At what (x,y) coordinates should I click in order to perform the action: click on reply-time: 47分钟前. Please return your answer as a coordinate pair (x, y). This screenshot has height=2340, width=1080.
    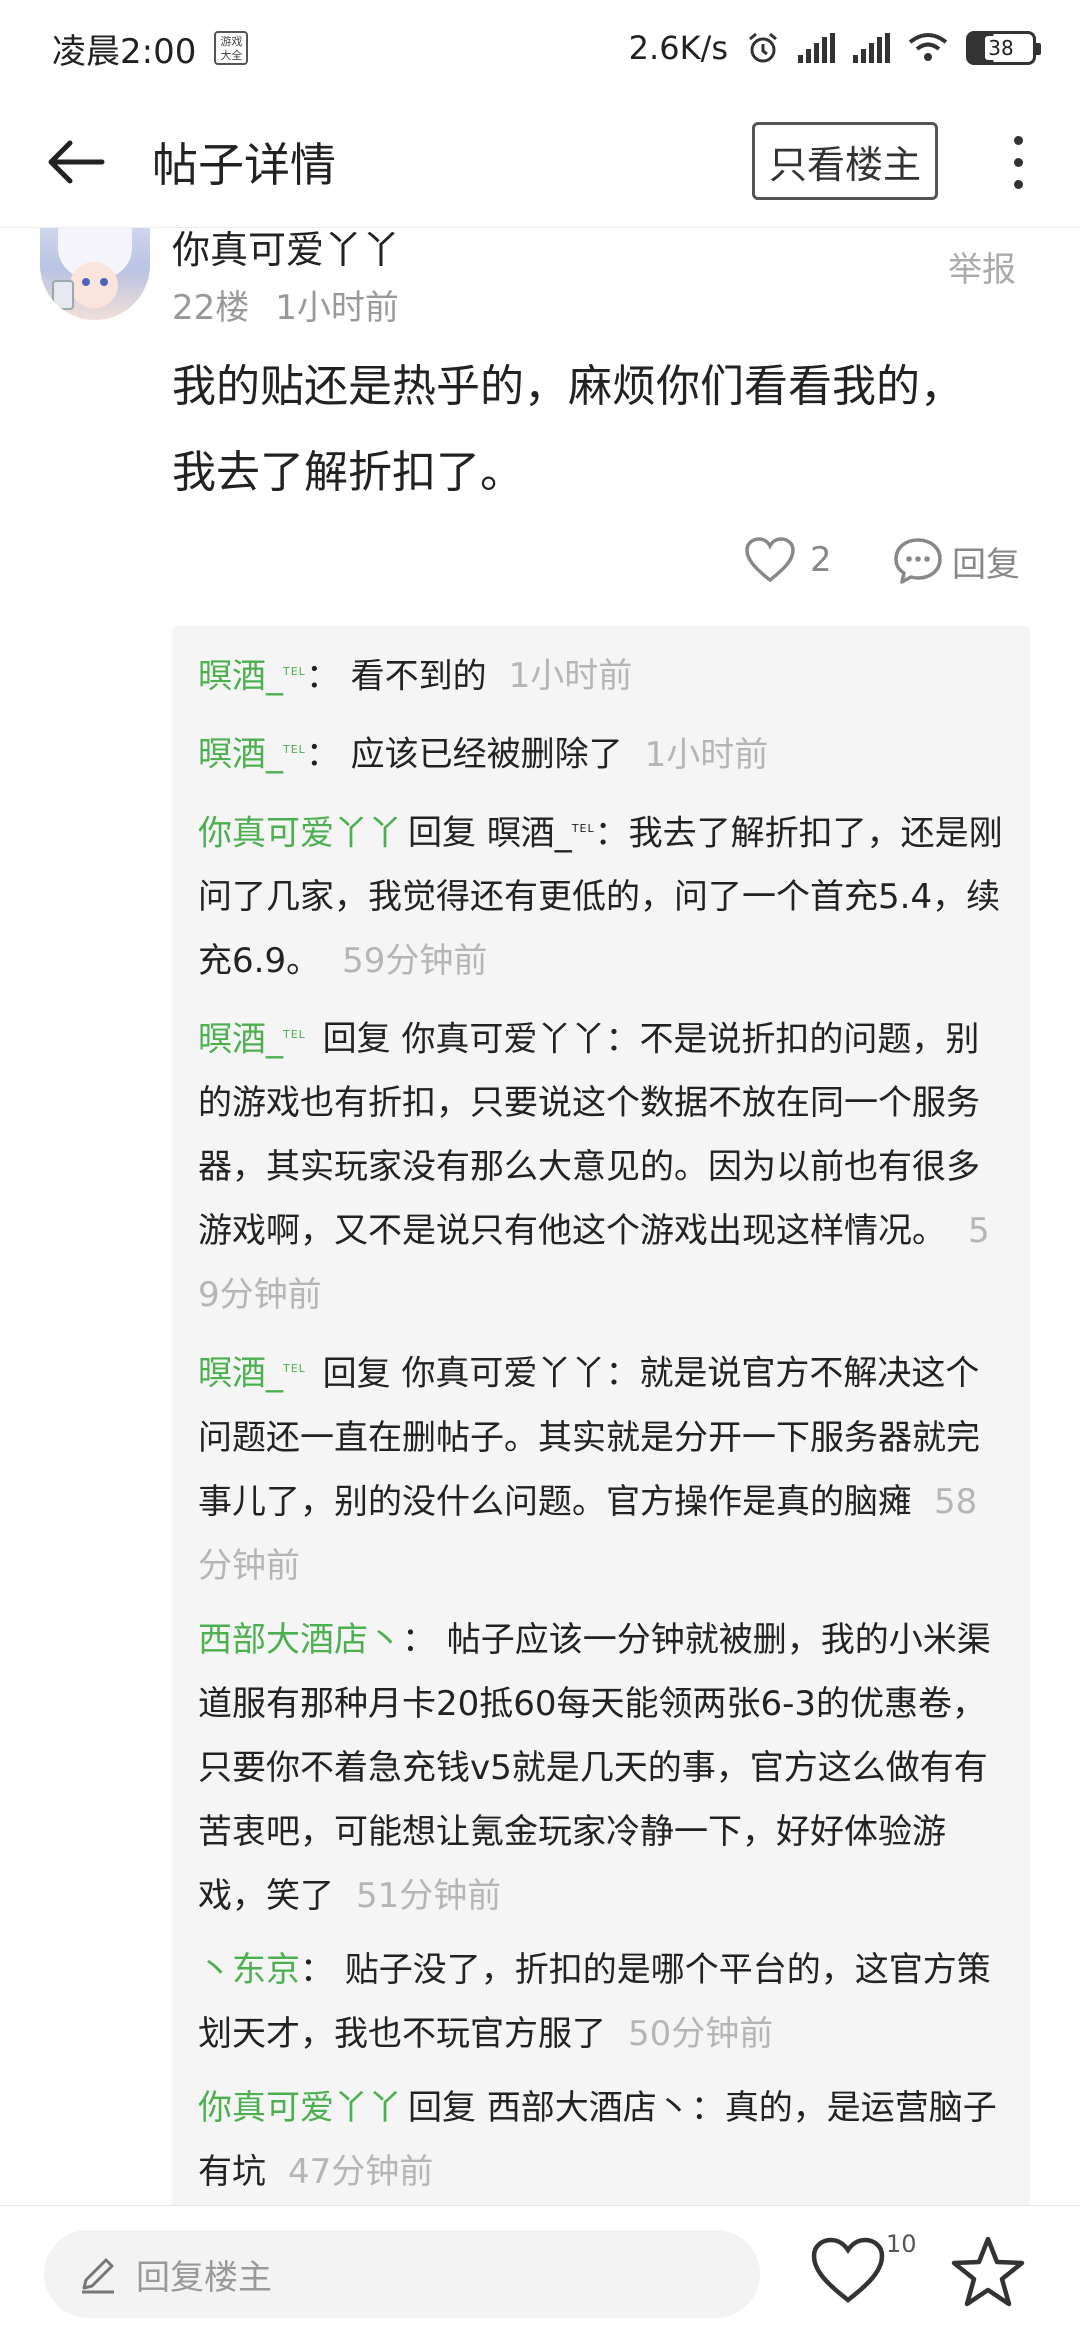
    Looking at the image, I should click on (361, 2171).